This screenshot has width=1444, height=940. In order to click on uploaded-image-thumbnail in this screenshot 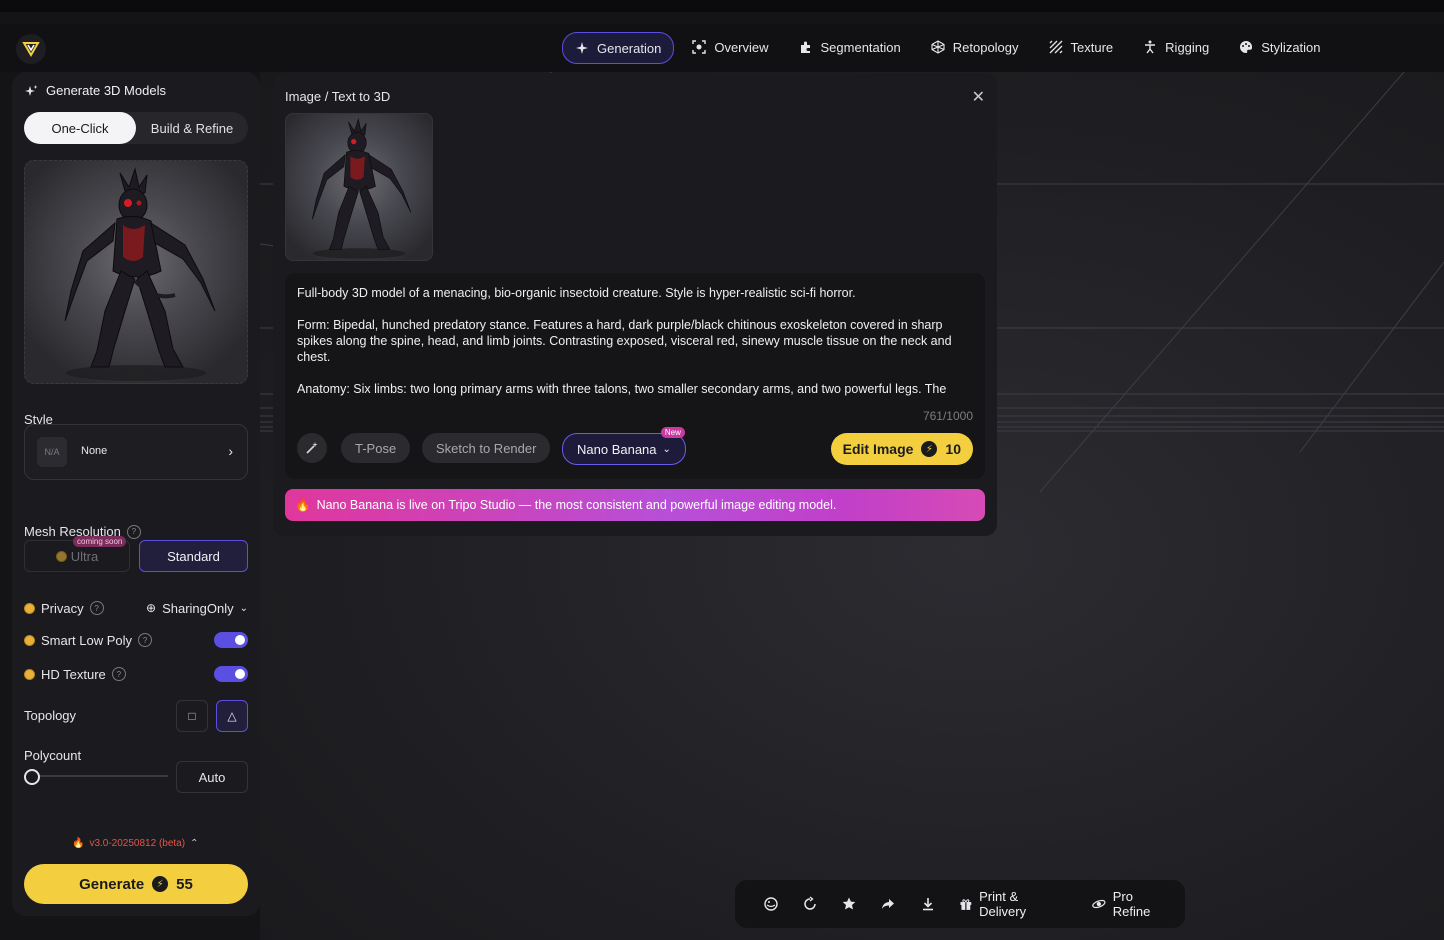, I will do `click(359, 187)`.